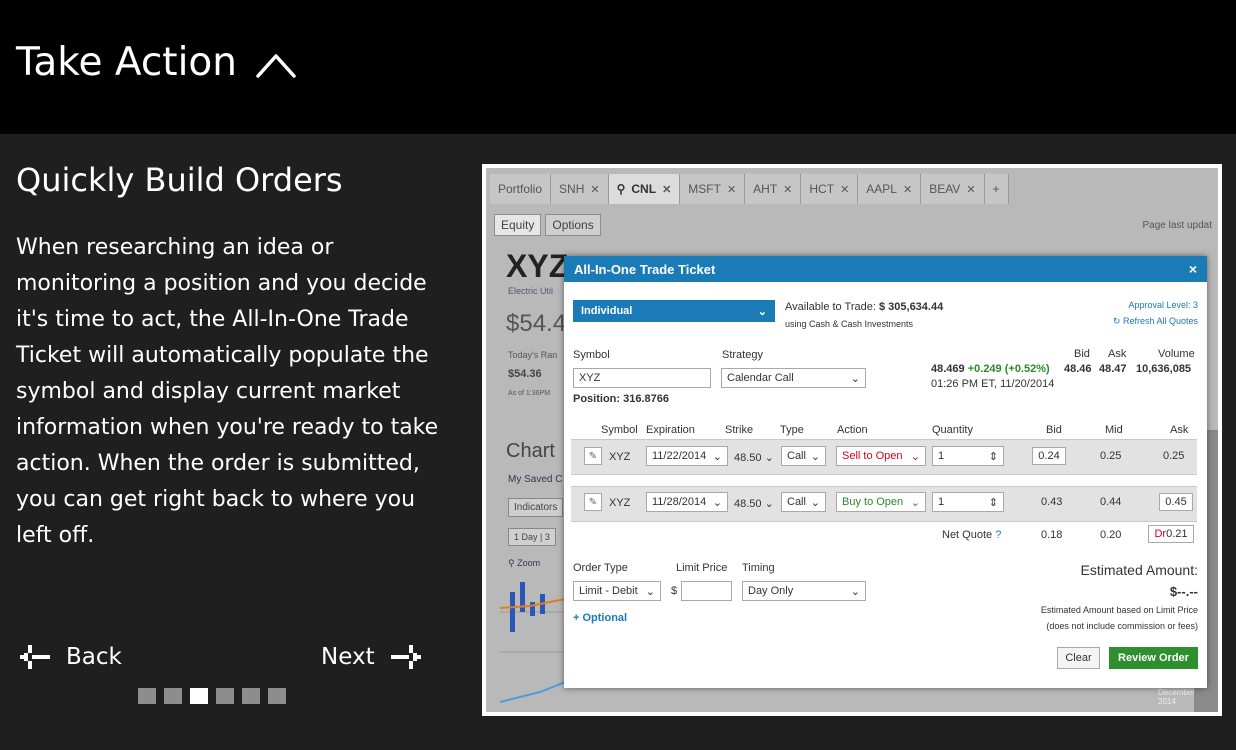 The height and width of the screenshot is (750, 1236). What do you see at coordinates (804, 591) in the screenshot?
I see `timing-select: Day Only ⌄` at bounding box center [804, 591].